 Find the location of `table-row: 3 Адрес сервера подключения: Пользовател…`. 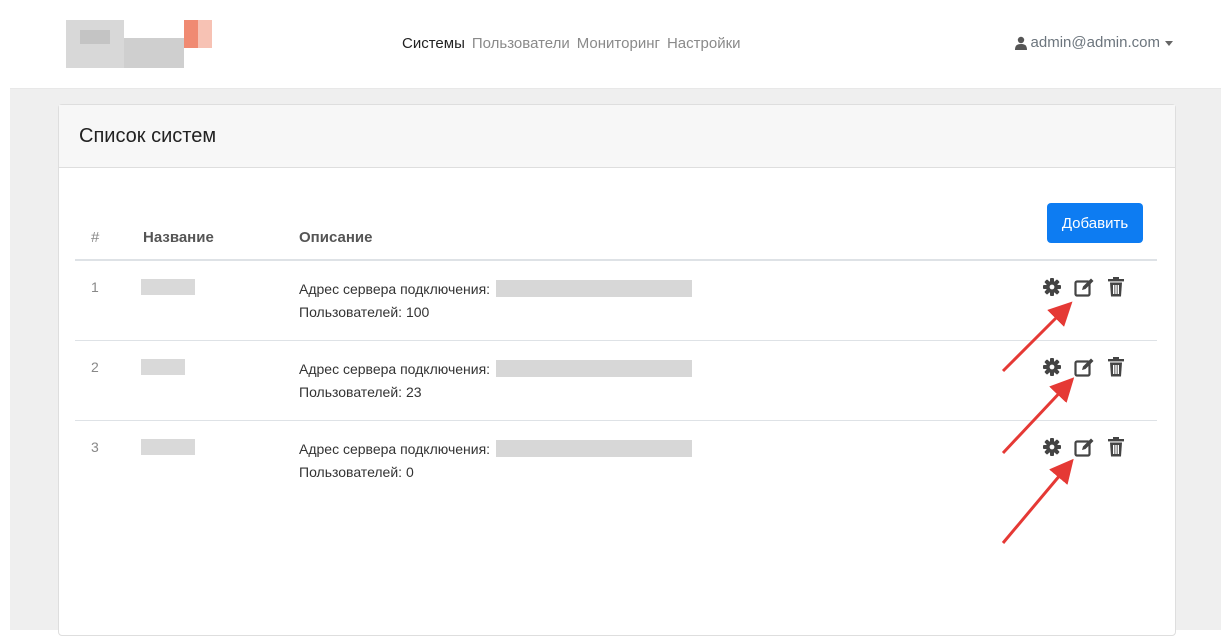

table-row: 3 Адрес сервера подключения: Пользовател… is located at coordinates (617, 461).